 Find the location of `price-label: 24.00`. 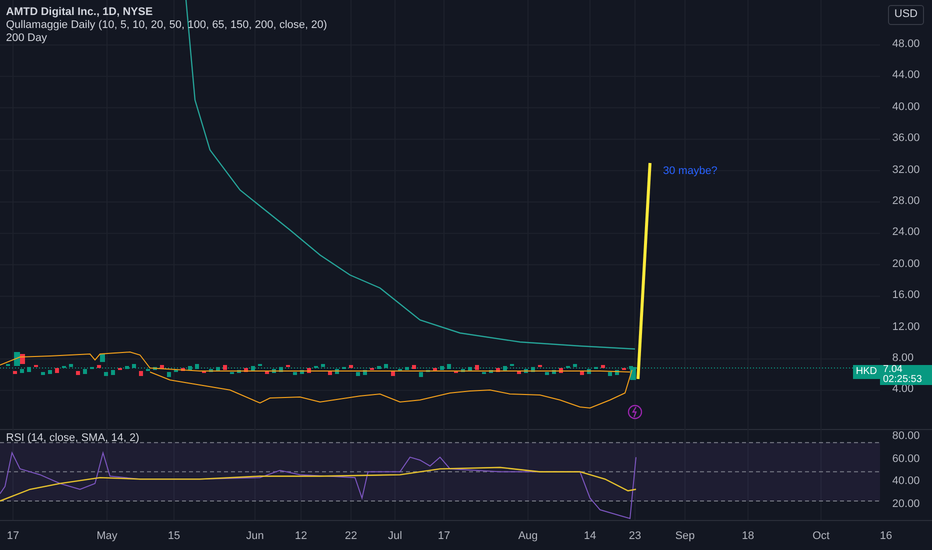

price-label: 24.00 is located at coordinates (906, 232).